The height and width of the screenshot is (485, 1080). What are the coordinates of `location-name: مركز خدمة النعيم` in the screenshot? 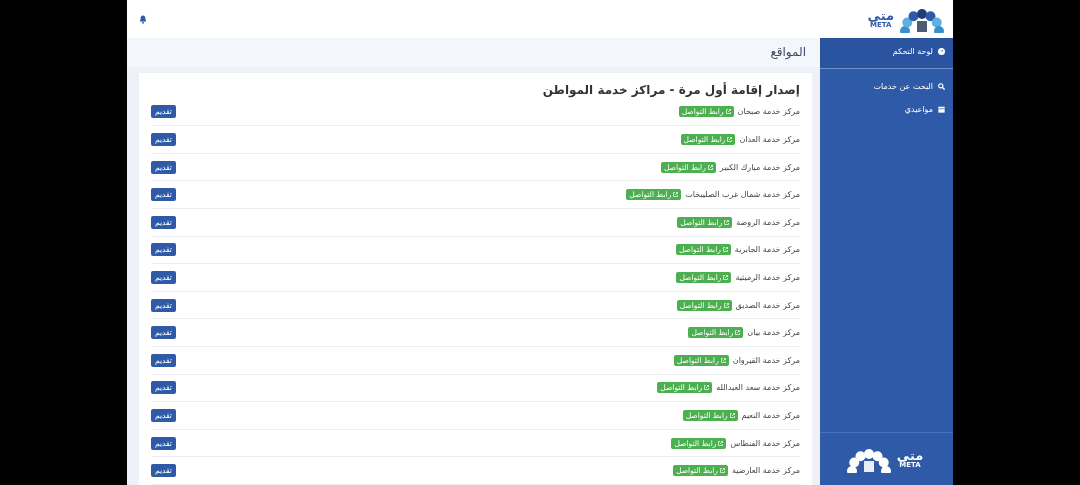 It's located at (770, 415).